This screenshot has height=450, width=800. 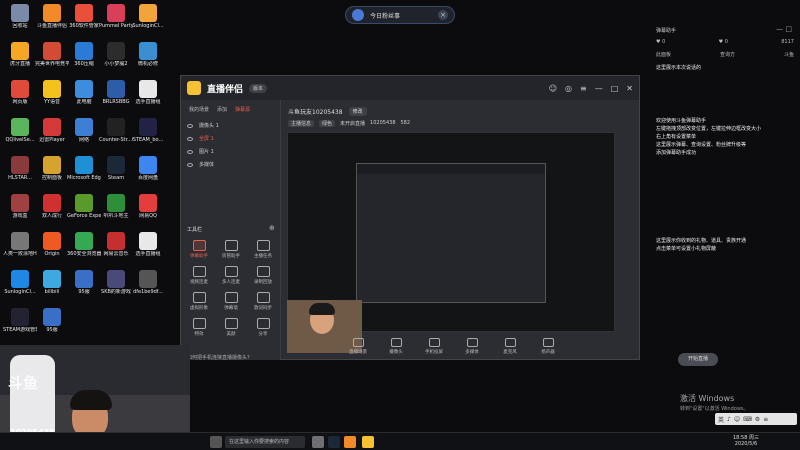 I want to click on scene-control-button: 直播场景, so click(x=358, y=346).